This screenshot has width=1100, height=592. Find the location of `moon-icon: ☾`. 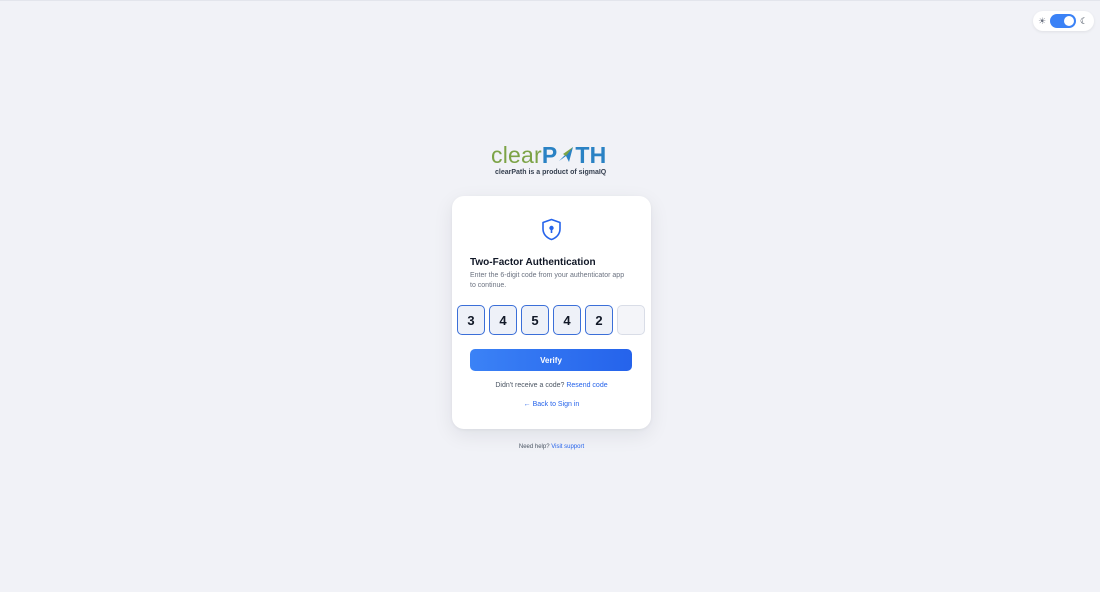

moon-icon: ☾ is located at coordinates (1084, 20).